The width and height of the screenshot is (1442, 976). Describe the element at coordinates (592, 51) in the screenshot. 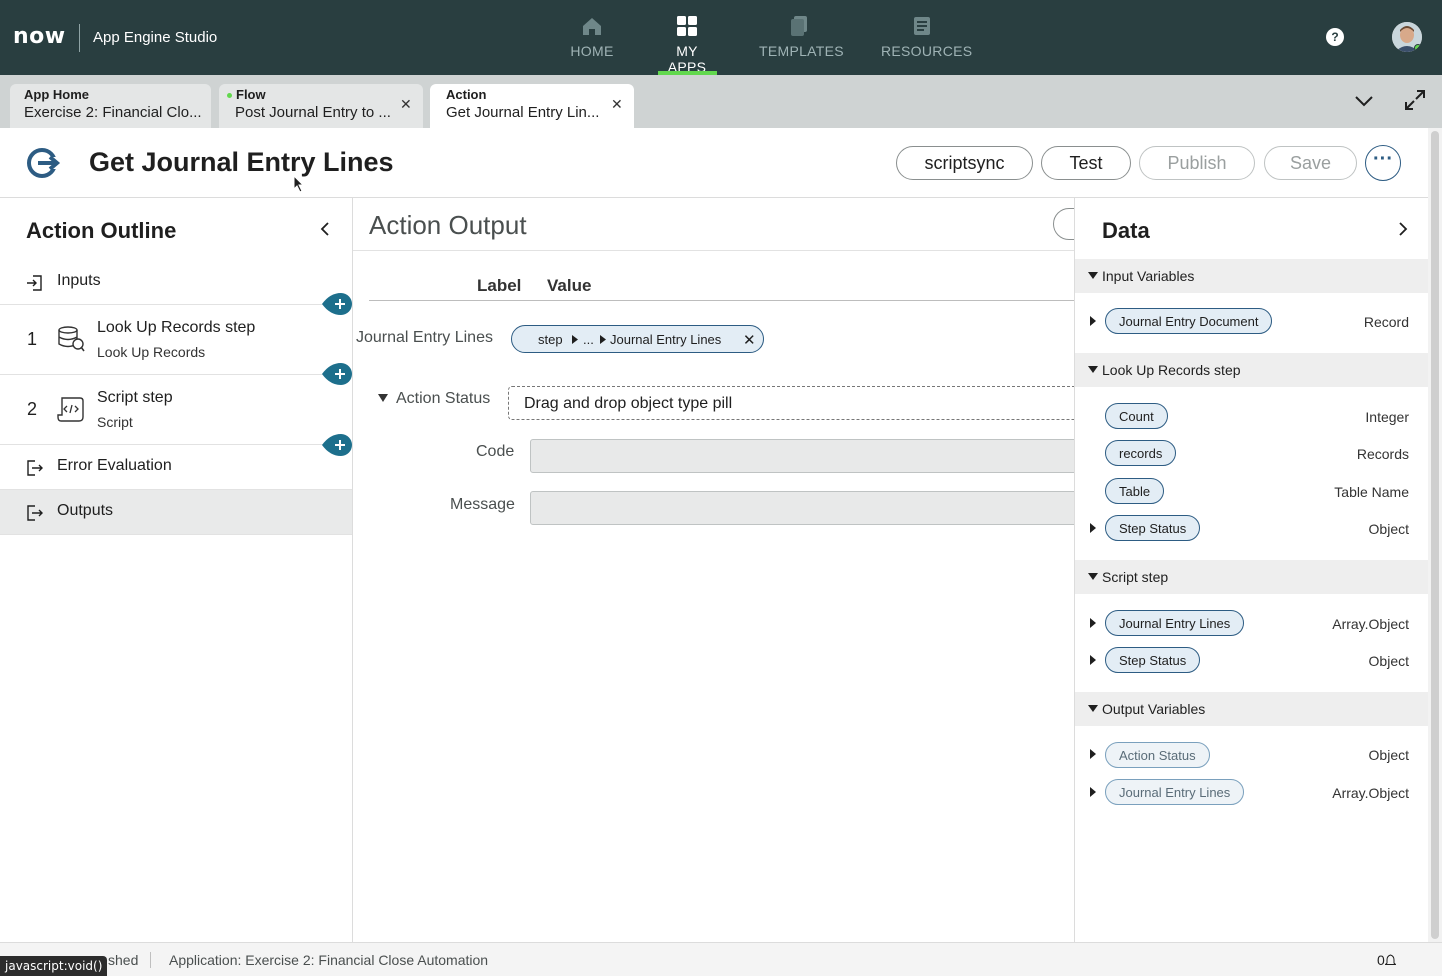

I see `nav-home-label: HOME` at that location.